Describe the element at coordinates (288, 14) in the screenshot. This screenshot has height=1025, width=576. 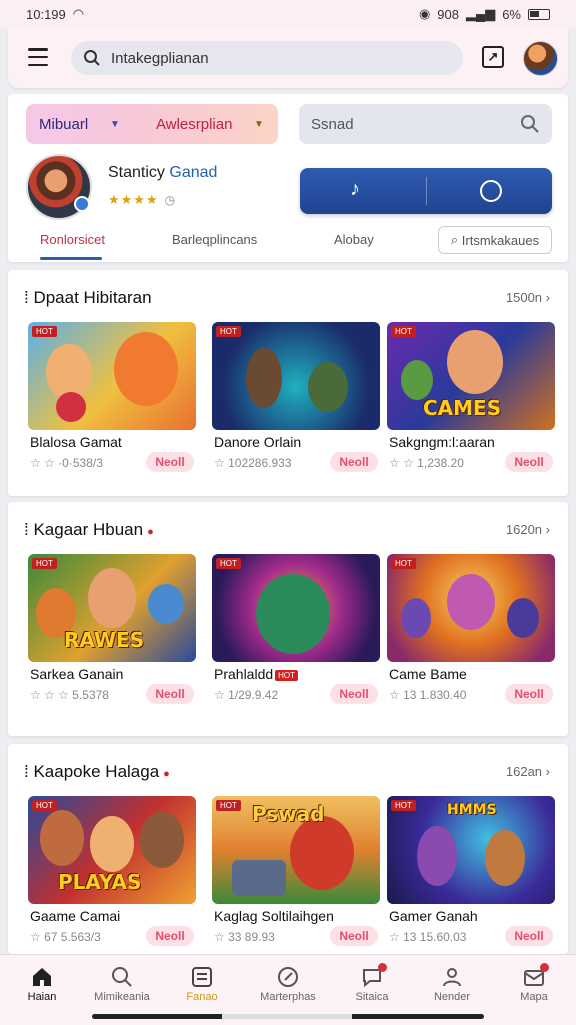
I see `status-bar: 10:199 ◠ ◉ 908 ▂▄▆ 6%` at that location.